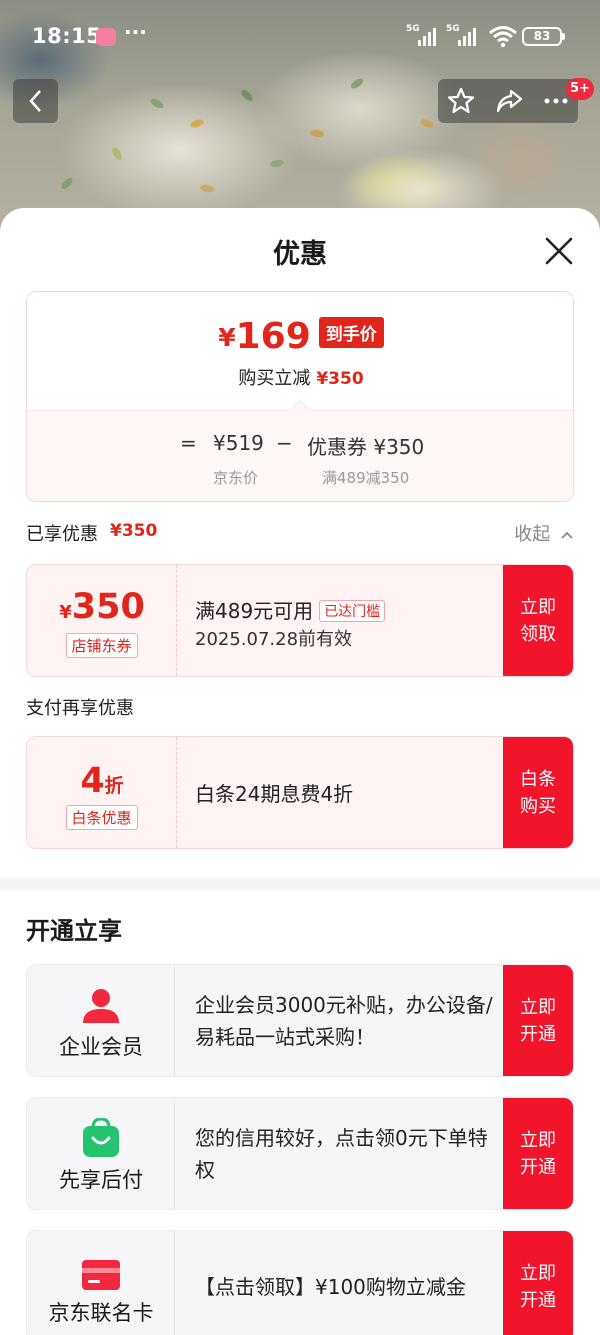  What do you see at coordinates (101, 645) in the screenshot?
I see `coupon-type-label: 店铺东券` at bounding box center [101, 645].